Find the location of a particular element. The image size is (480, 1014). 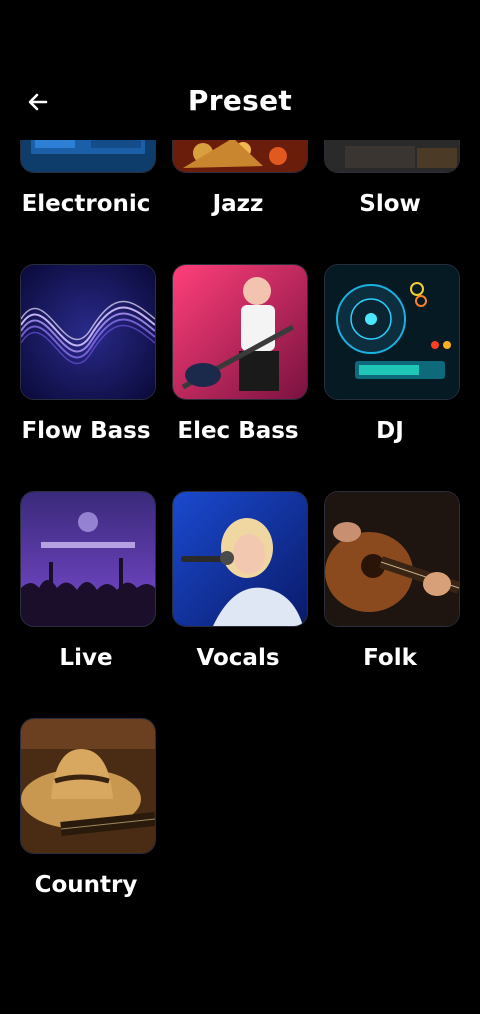

flow-bass-thumbnail is located at coordinates (88, 332).